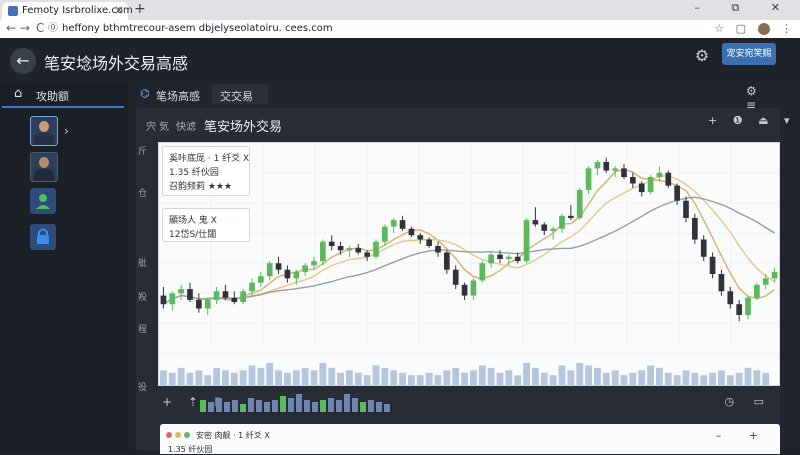 This screenshot has width=800, height=455. Describe the element at coordinates (295, 403) in the screenshot. I see `mini-volume-strip` at that location.